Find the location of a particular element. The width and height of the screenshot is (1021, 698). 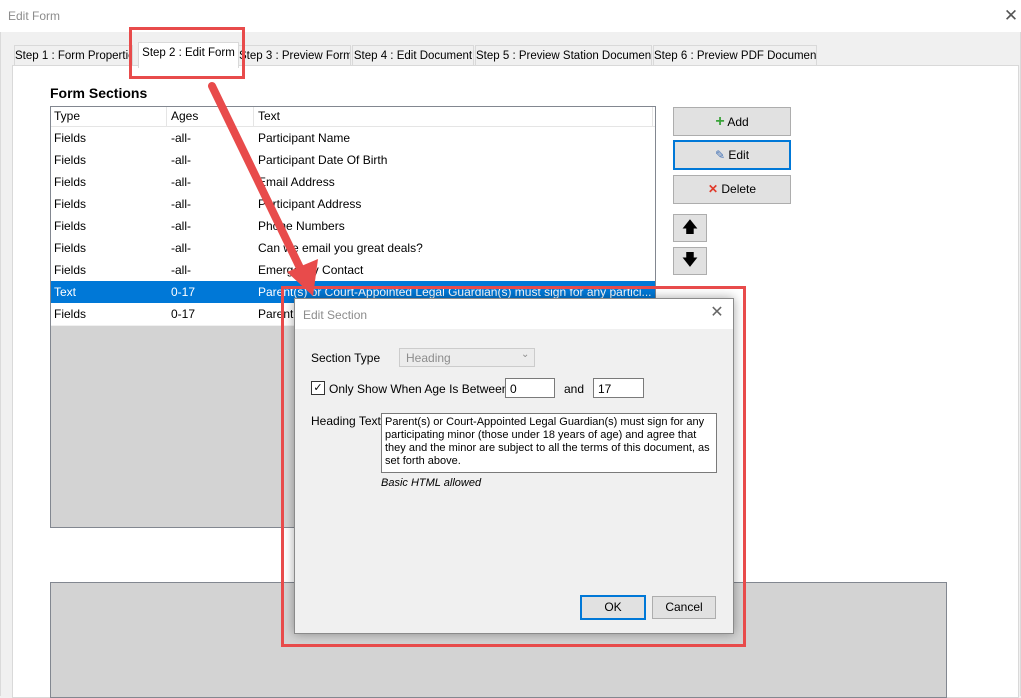

tab-label: Step 2 : Edit Form is located at coordinates (188, 53).